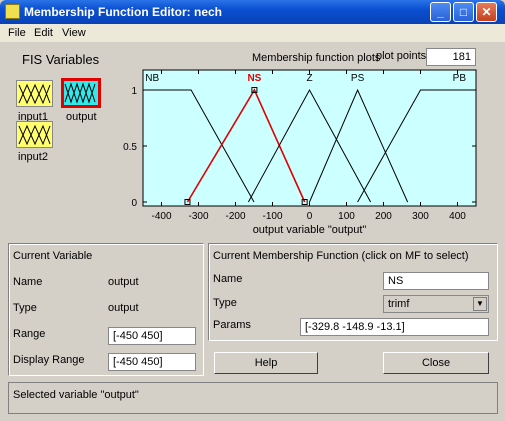 Image resolution: width=505 pixels, height=421 pixels. Describe the element at coordinates (310, 216) in the screenshot. I see `x-tick-label: 0` at that location.